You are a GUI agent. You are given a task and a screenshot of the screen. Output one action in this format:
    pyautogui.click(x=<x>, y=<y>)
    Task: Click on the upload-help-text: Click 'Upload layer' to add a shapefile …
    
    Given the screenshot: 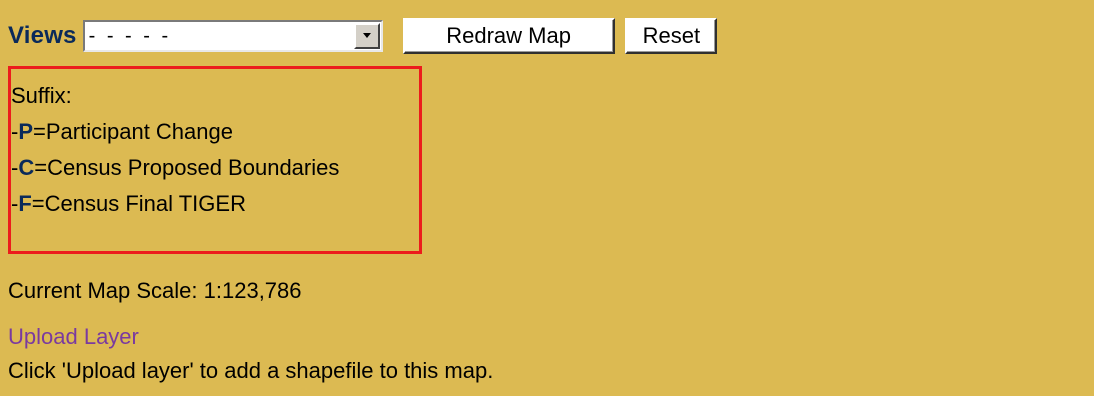 What is the action you would take?
    pyautogui.click(x=251, y=370)
    